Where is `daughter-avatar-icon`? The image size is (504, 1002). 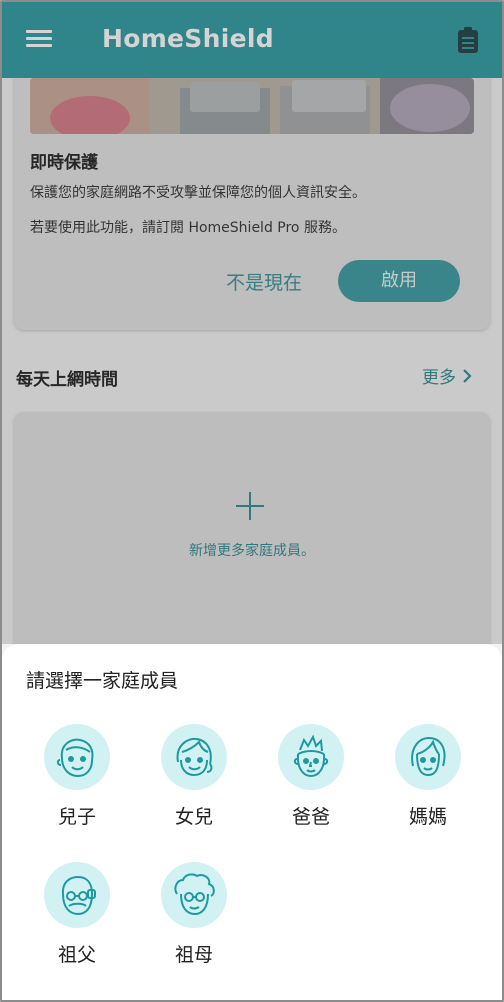
daughter-avatar-icon is located at coordinates (194, 757).